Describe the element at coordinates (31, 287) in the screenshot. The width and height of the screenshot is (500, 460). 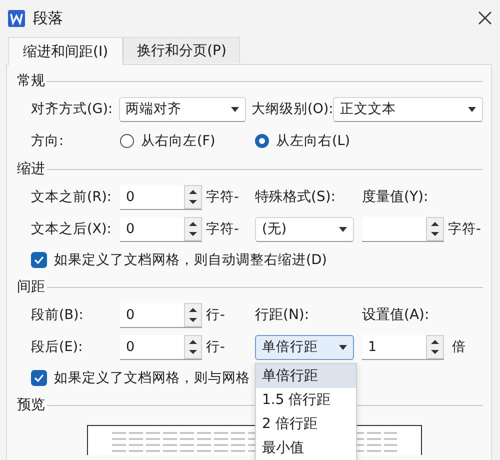
I see `section-title: 间距` at that location.